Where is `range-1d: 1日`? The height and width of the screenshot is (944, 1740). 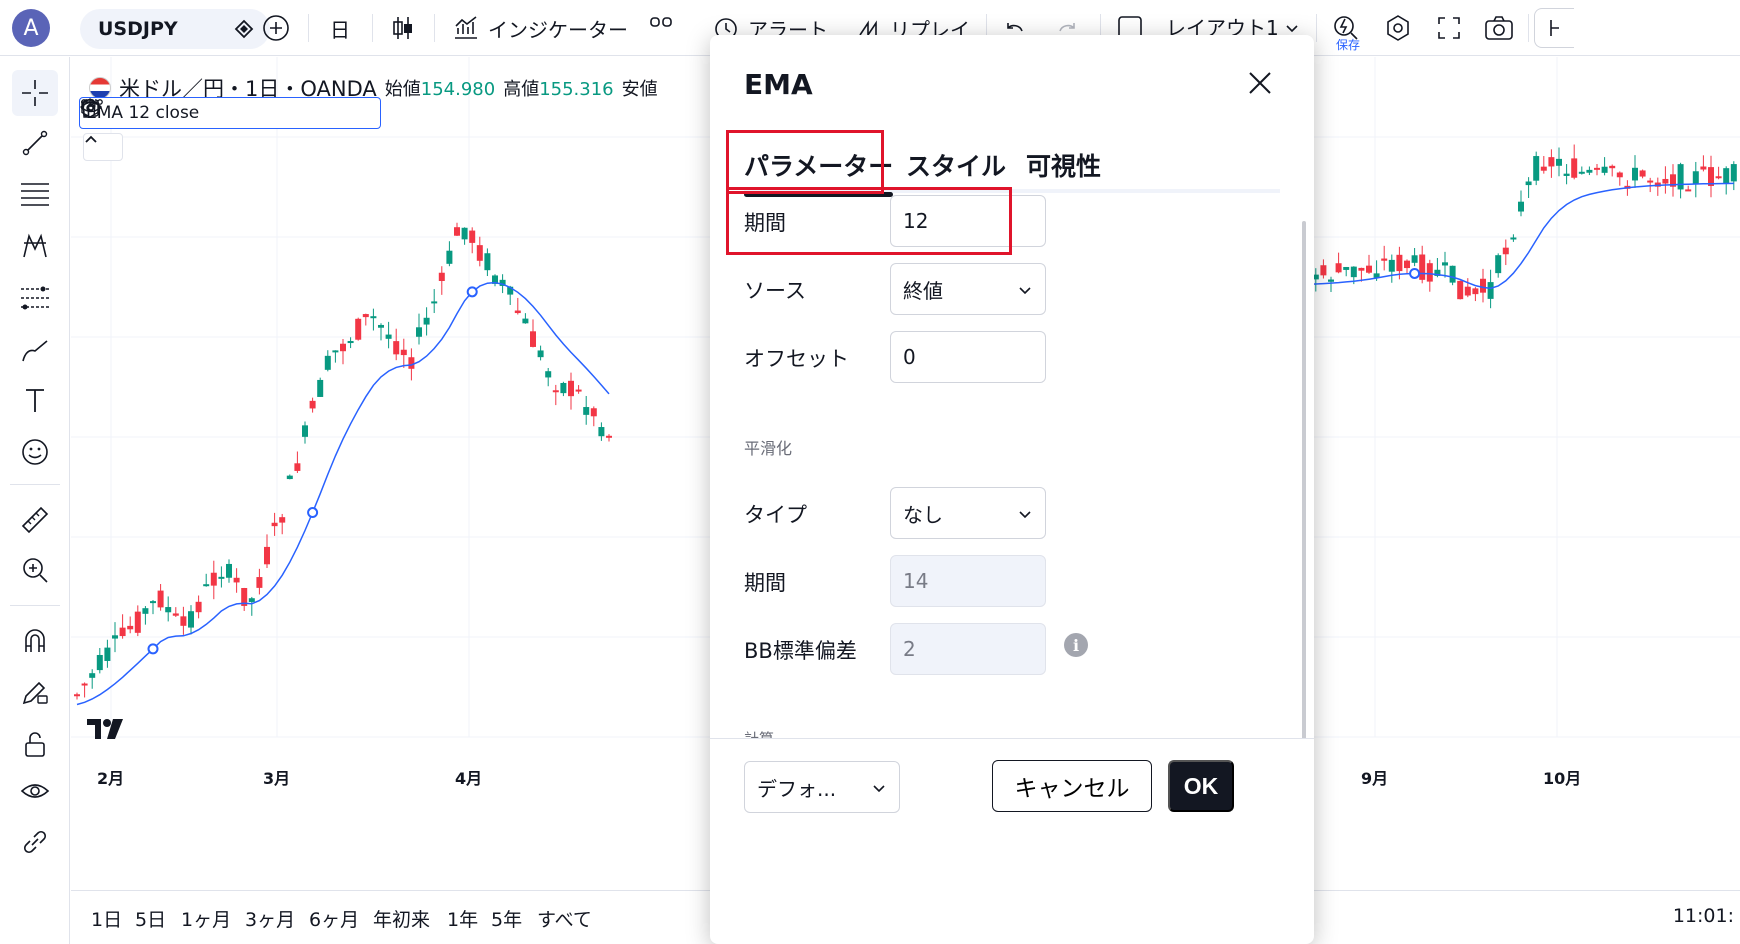 range-1d: 1日 is located at coordinates (106, 918).